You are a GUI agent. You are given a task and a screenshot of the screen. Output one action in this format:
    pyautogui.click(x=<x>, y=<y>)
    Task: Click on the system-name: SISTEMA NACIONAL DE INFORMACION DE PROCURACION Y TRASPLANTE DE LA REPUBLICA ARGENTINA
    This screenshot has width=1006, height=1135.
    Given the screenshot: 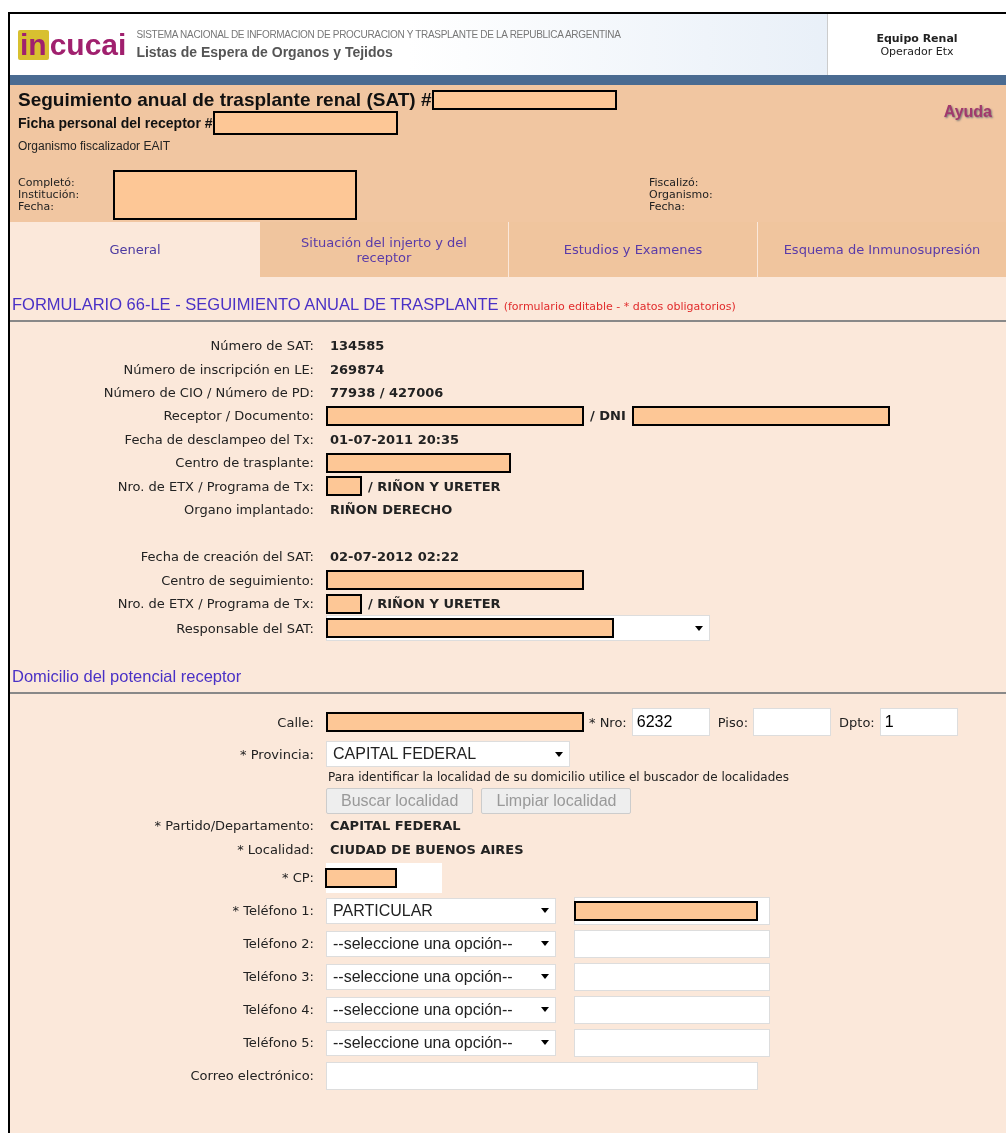 What is the action you would take?
    pyautogui.click(x=378, y=34)
    